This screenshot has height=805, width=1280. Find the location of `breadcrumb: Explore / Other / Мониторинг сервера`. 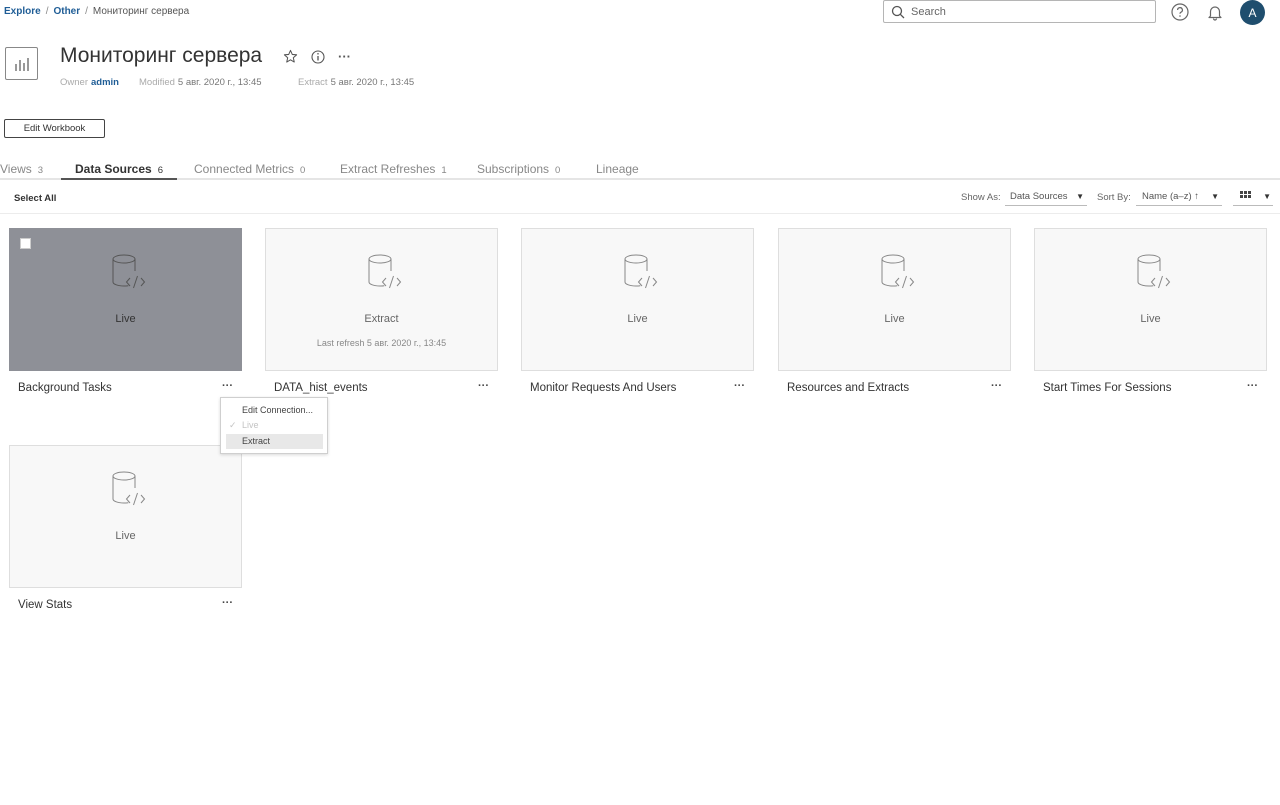

breadcrumb: Explore / Other / Мониторинг сервера is located at coordinates (96, 11).